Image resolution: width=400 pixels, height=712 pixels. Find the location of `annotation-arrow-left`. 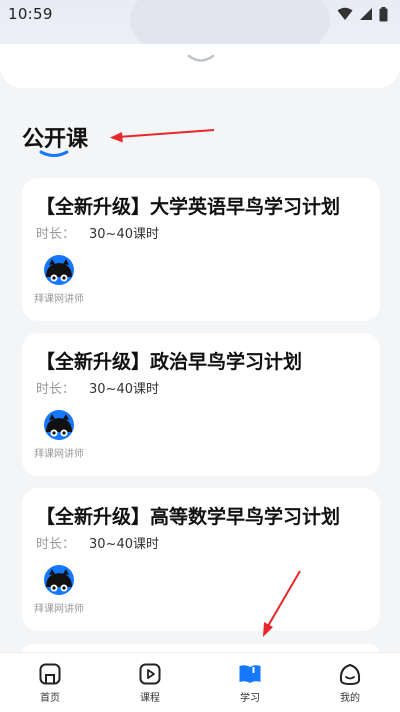

annotation-arrow-left is located at coordinates (162, 136).